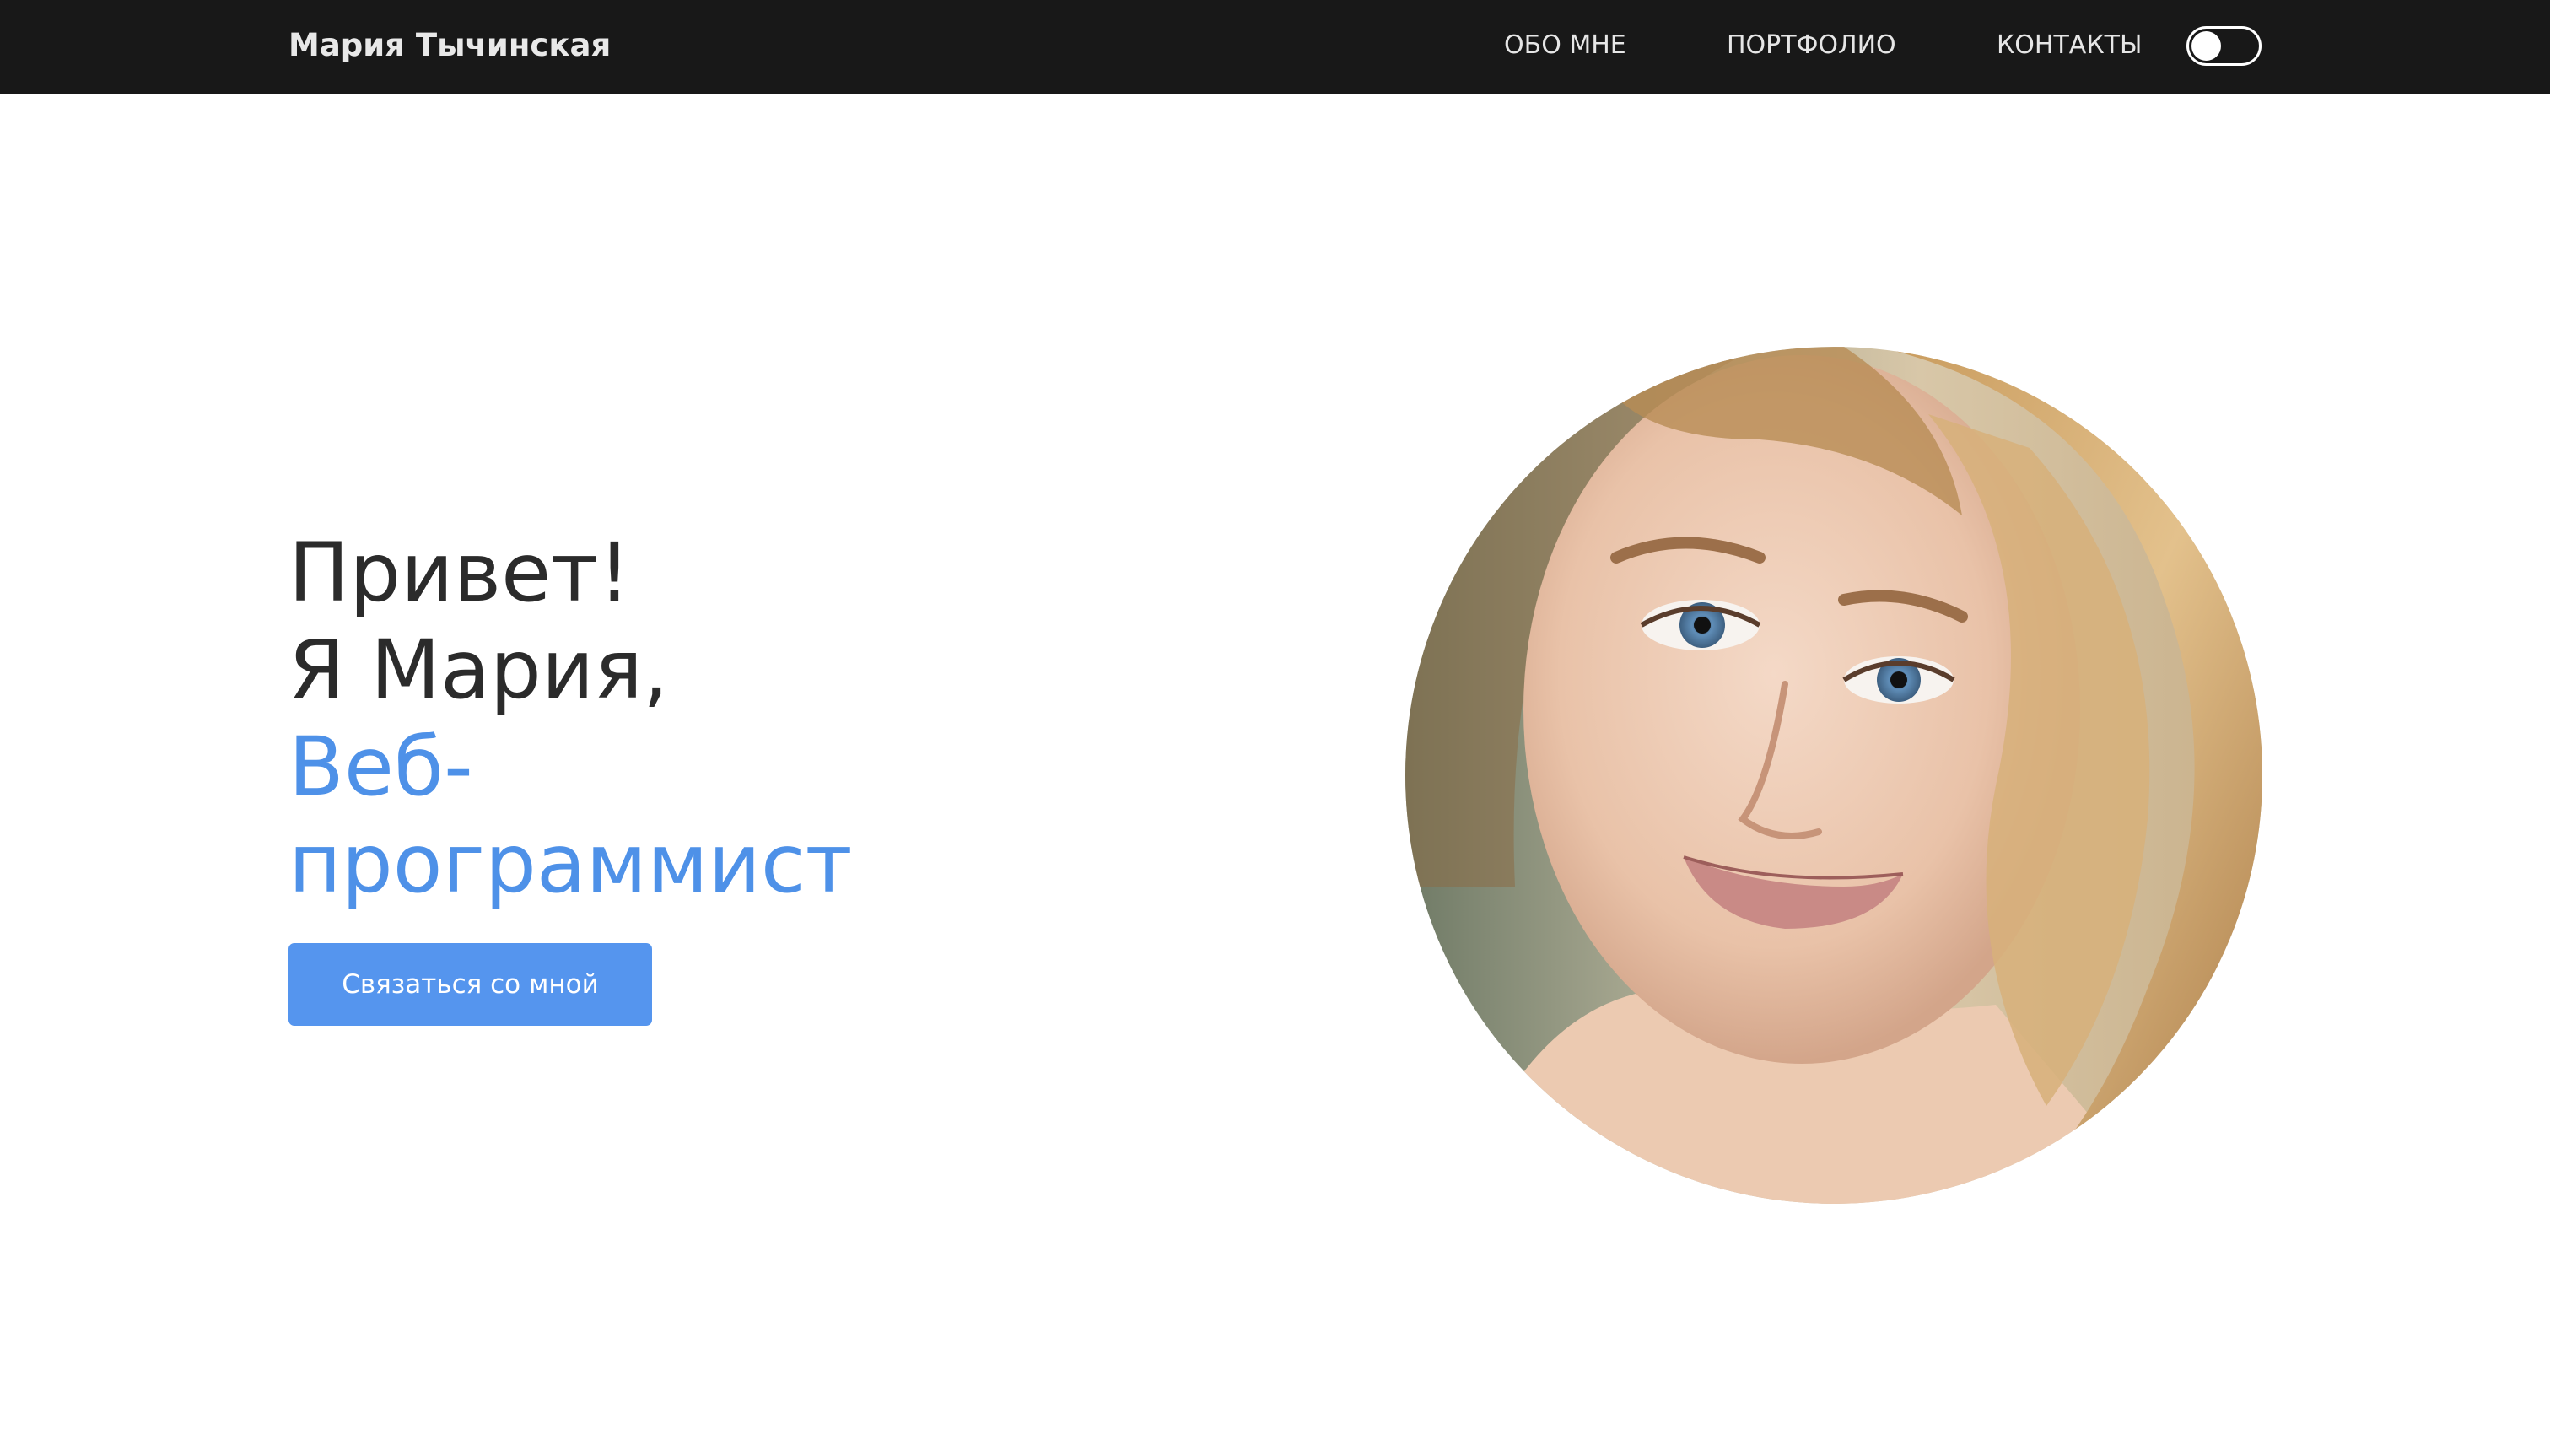 This screenshot has width=2550, height=1456. I want to click on hero-heading: Привет! Я Мария, Веб- программист, so click(571, 719).